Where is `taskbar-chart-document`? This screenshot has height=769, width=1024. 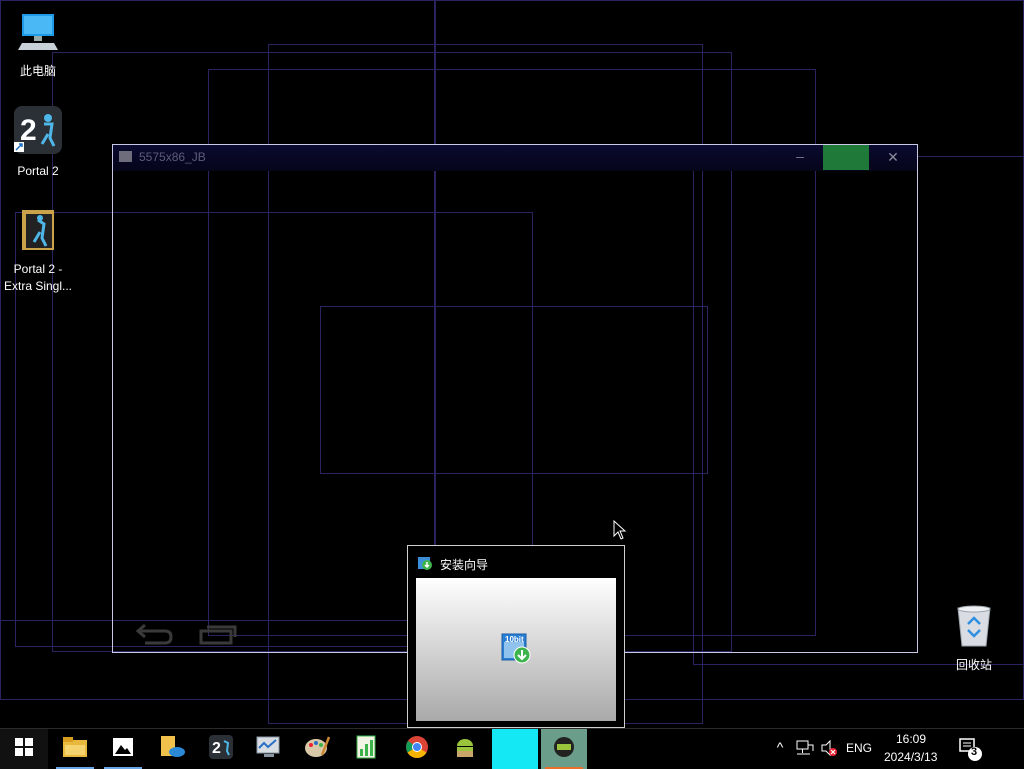
taskbar-chart-document is located at coordinates (367, 749).